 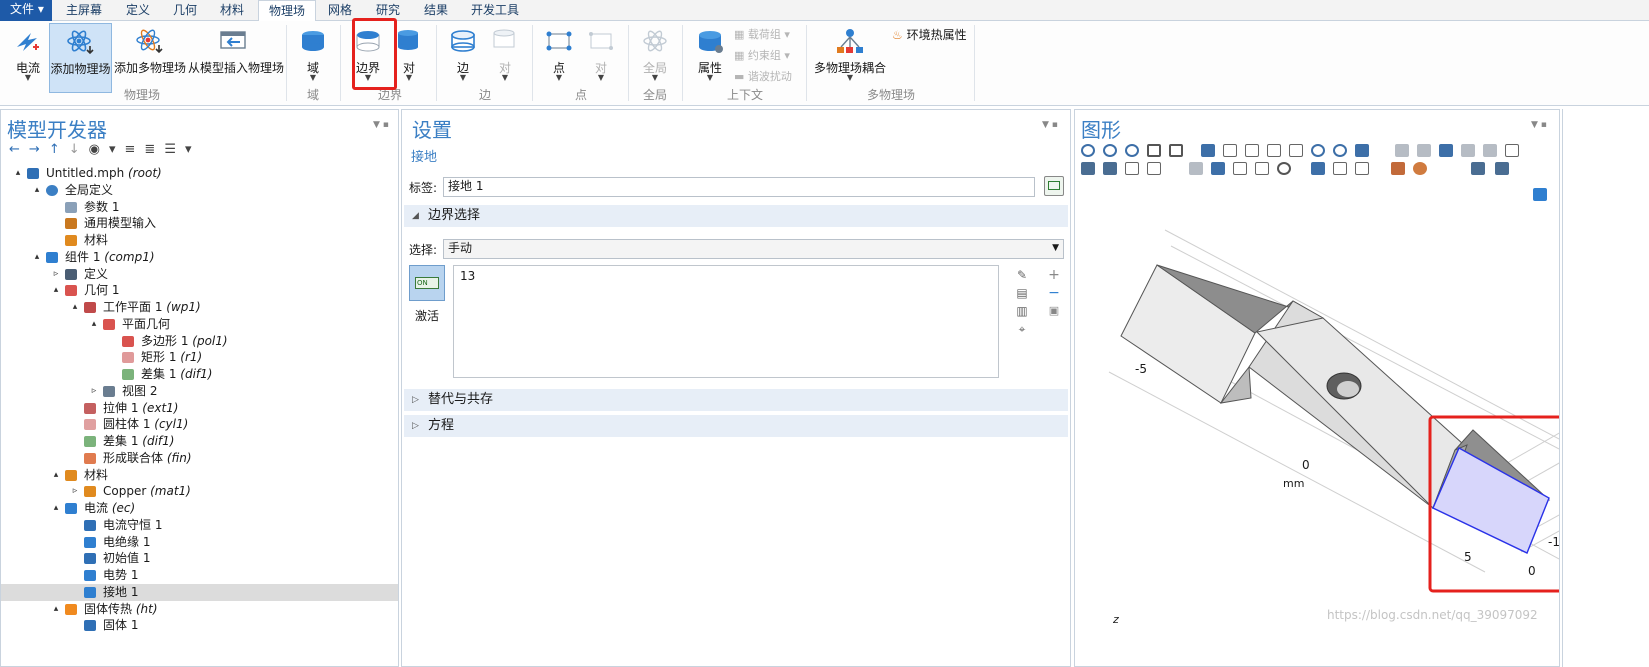 What do you see at coordinates (121, 625) in the screenshot?
I see `tree-node-text: 固体 1` at bounding box center [121, 625].